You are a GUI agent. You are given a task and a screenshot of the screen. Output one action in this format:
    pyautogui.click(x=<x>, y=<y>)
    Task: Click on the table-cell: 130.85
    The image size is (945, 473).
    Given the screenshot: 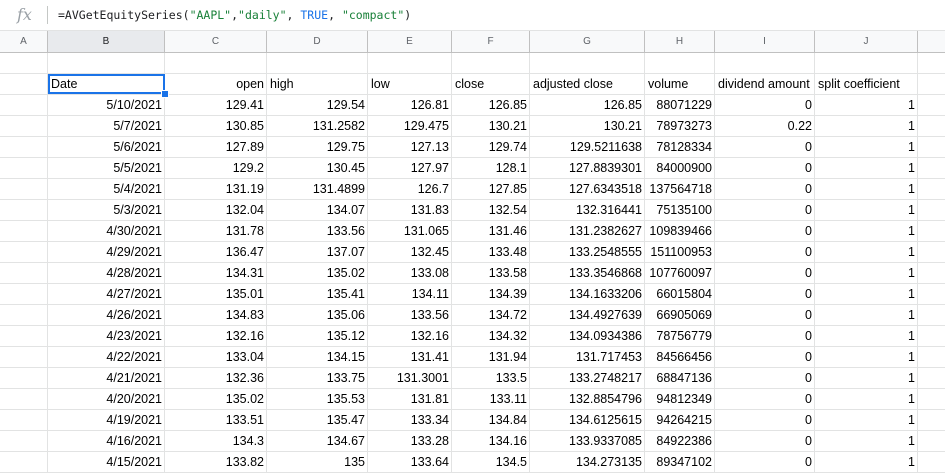 What is the action you would take?
    pyautogui.click(x=216, y=126)
    